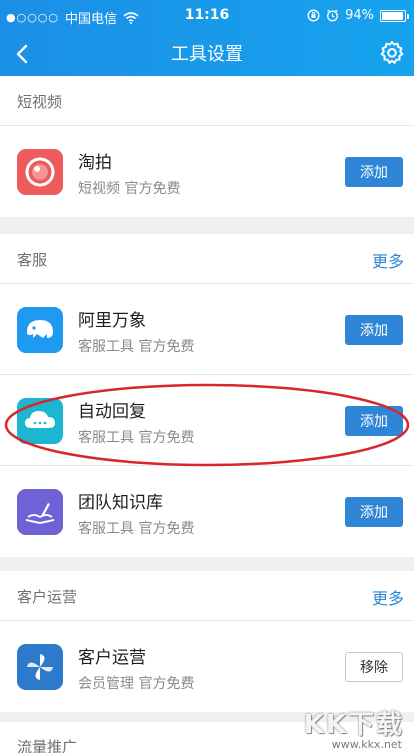 This screenshot has width=414, height=753. What do you see at coordinates (207, 259) in the screenshot?
I see `section-header: 客服 更多` at bounding box center [207, 259].